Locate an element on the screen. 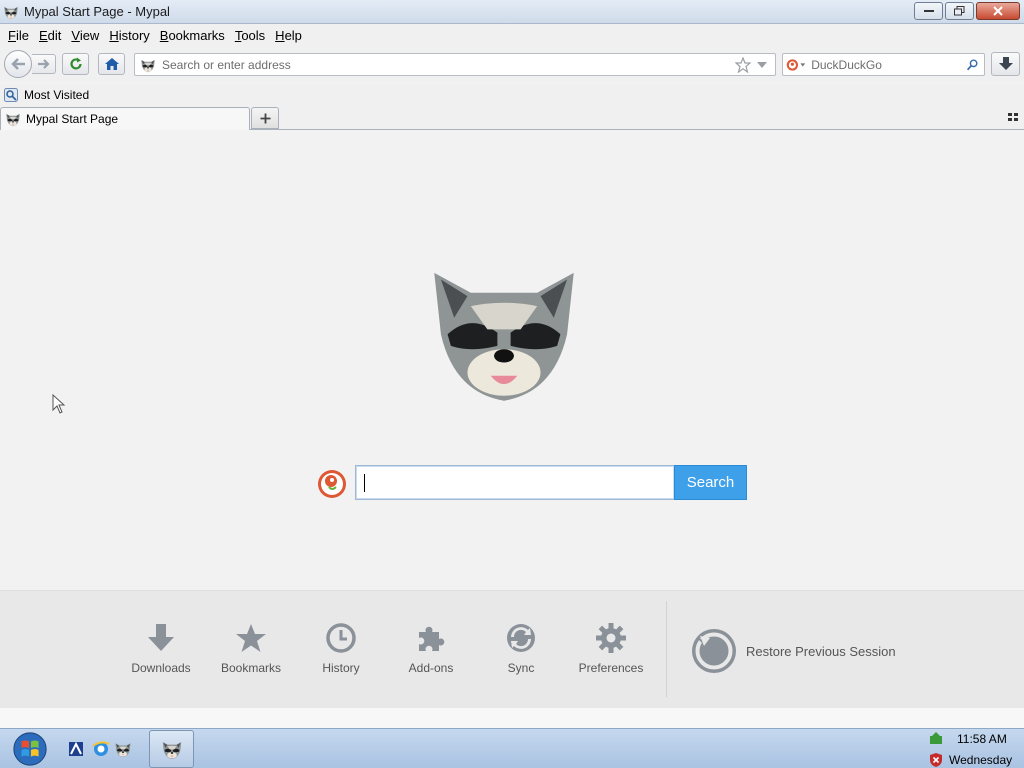 The image size is (1024, 768). system-tray: 11:58 AM Wednesday is located at coordinates (974, 749).